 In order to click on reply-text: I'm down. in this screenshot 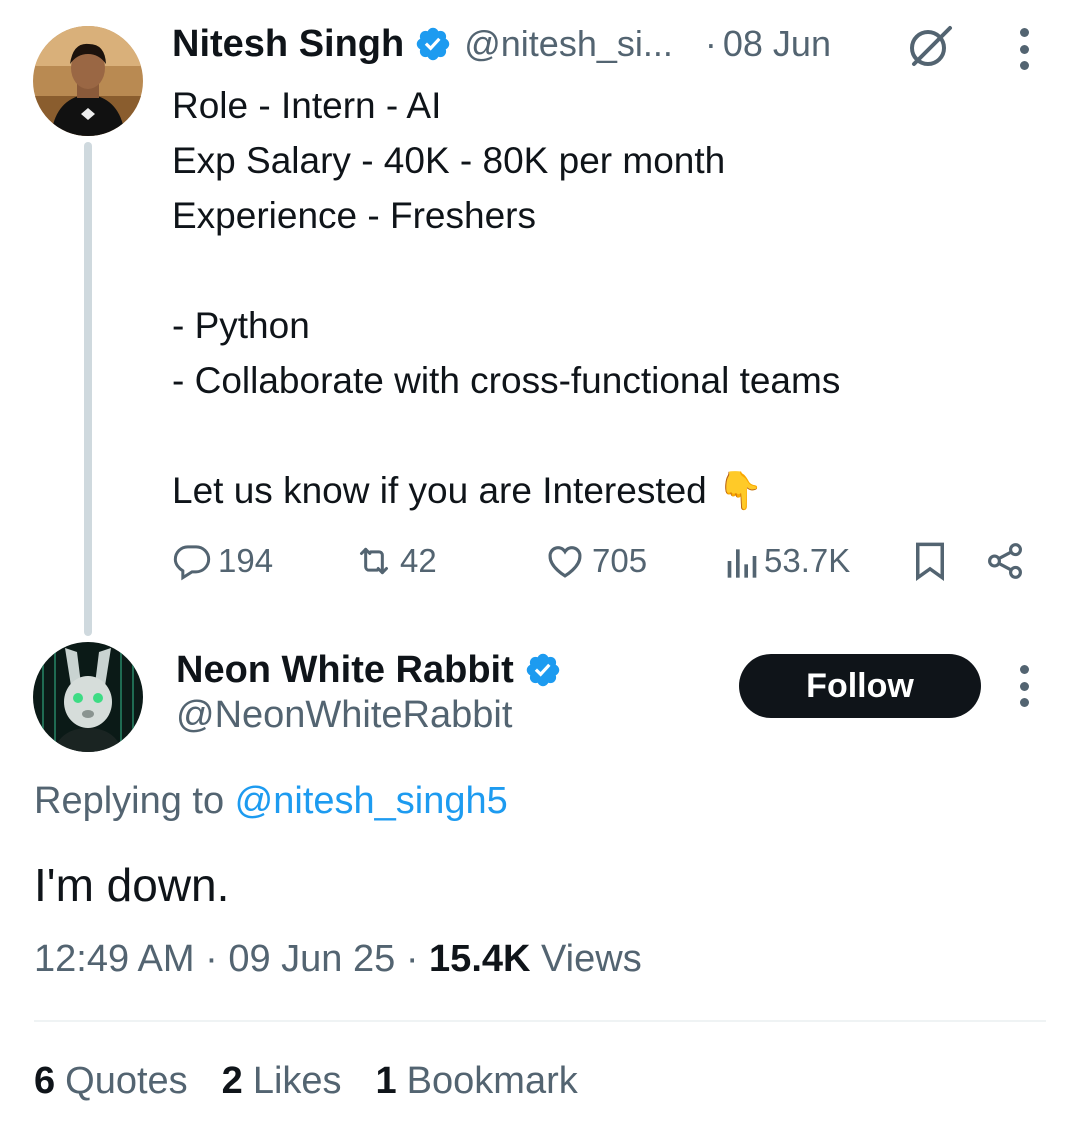, I will do `click(132, 885)`.